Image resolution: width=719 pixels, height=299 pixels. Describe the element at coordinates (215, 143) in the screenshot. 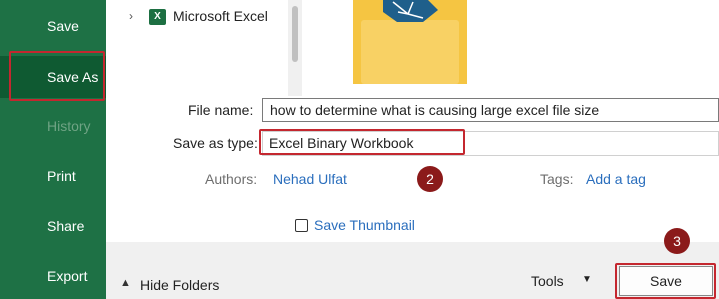

I see `savetype-label: Save as type:` at that location.